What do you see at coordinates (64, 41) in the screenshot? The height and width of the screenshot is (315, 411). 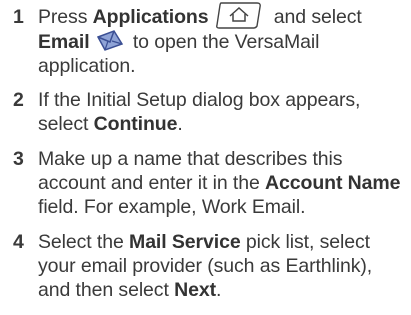 I see `email-label: Email` at bounding box center [64, 41].